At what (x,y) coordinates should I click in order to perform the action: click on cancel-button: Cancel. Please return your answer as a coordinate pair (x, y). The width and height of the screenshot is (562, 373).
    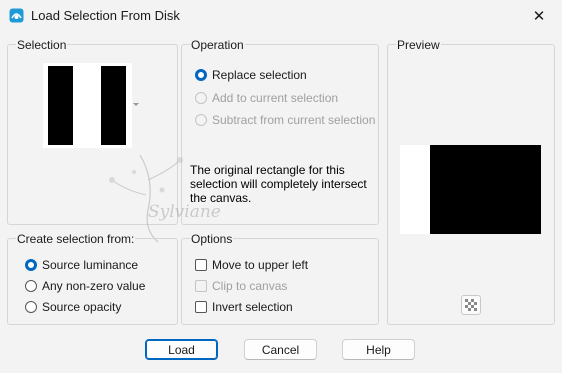
    Looking at the image, I should click on (280, 349).